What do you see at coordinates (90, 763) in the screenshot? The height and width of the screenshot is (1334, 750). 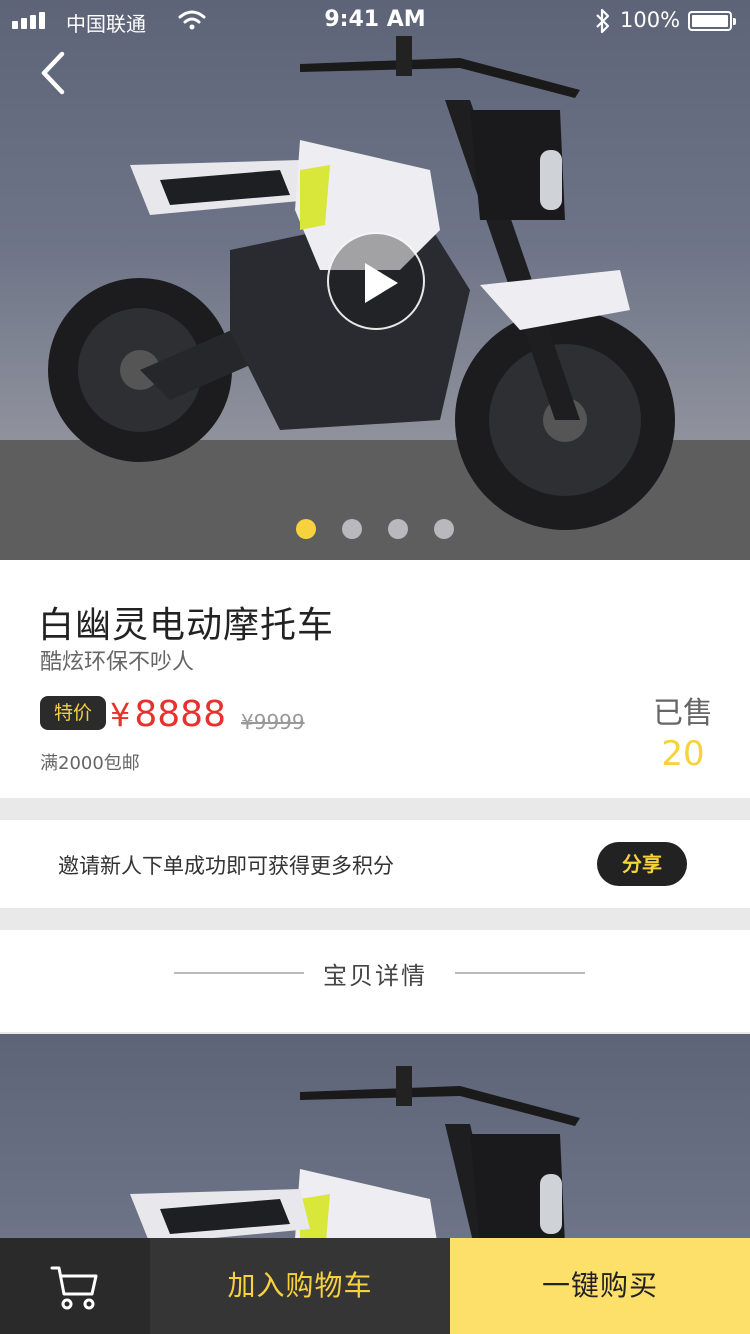 I see `shipping-note: 满2000包邮` at bounding box center [90, 763].